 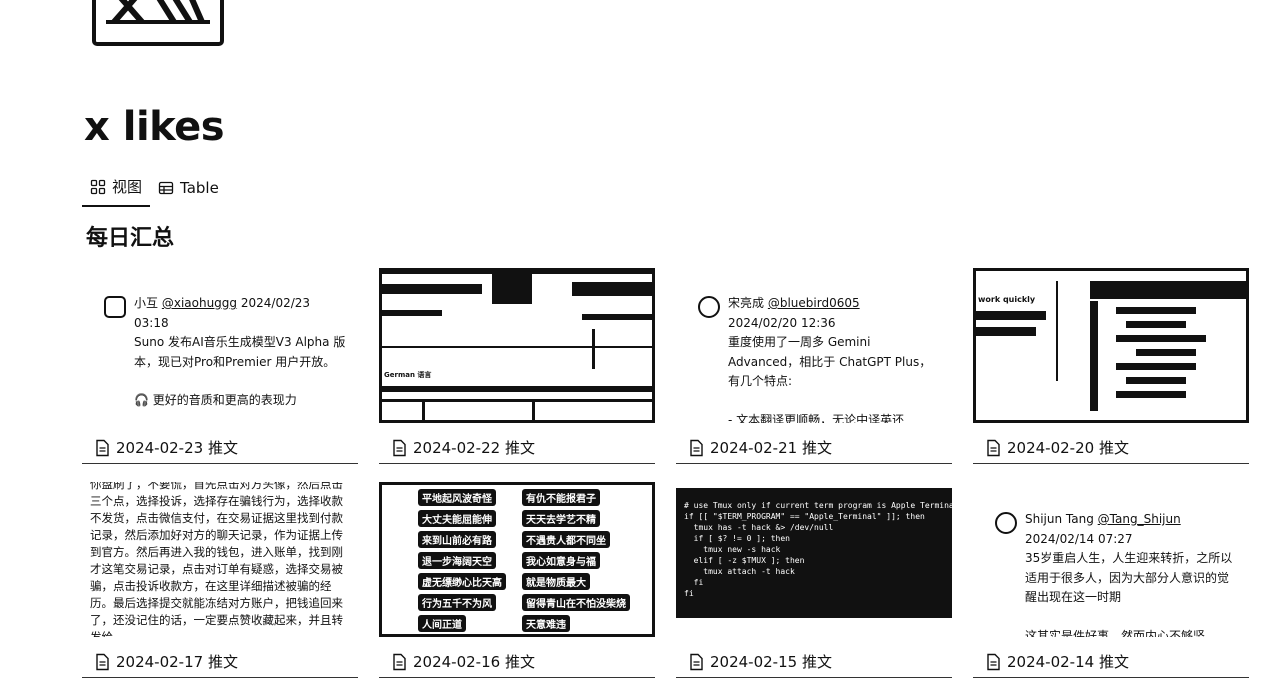 I want to click on tweet-text-more: 这其实是件好事，然而内心不够坚, so click(x=1115, y=633).